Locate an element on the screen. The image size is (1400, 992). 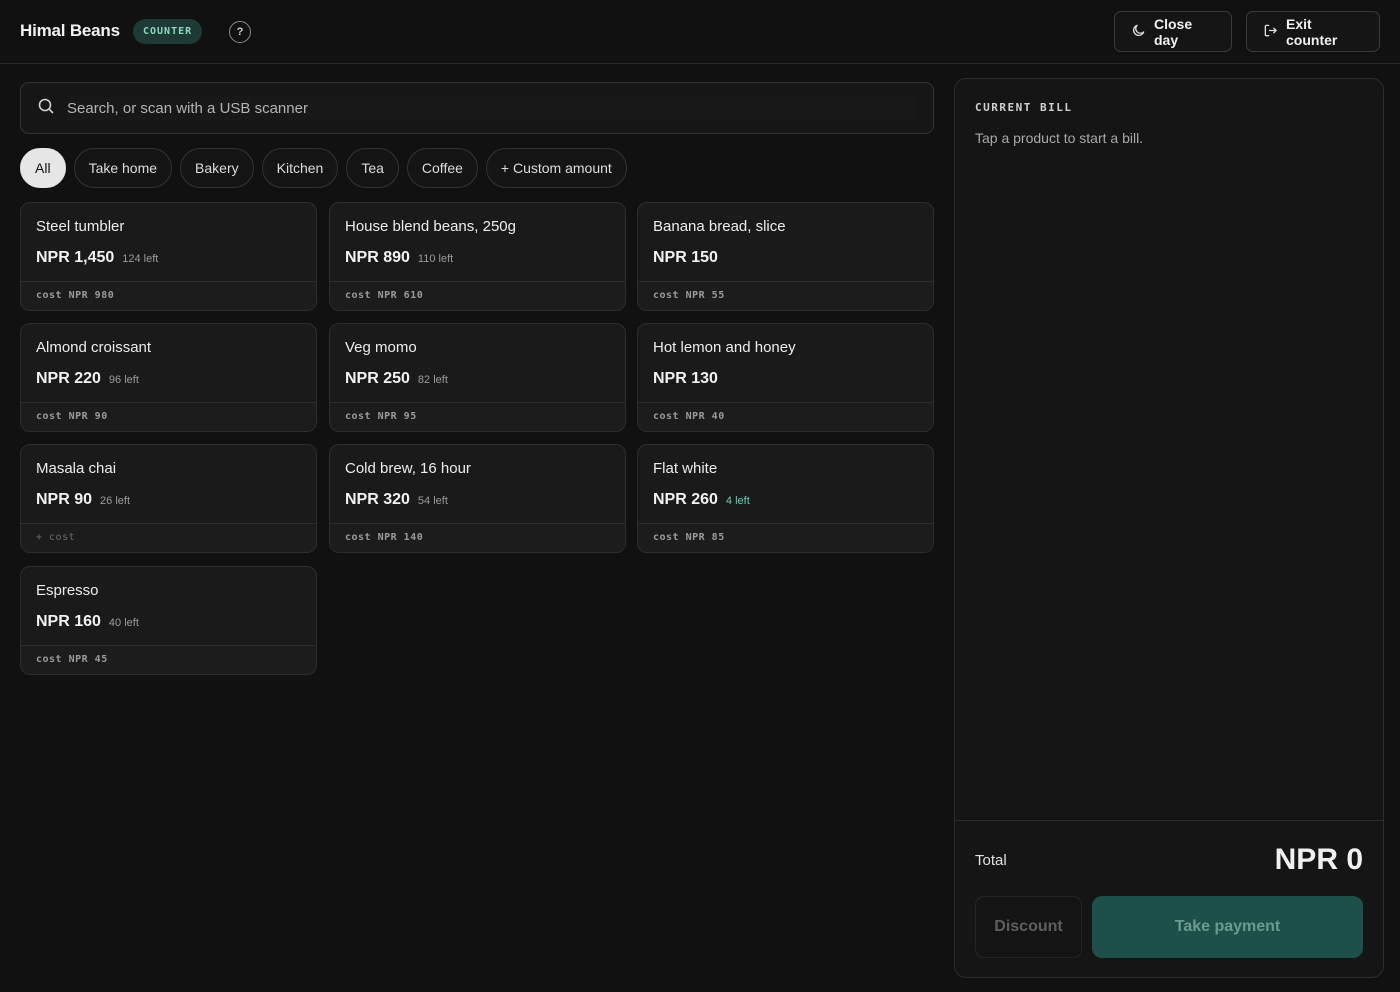
close-day-label: Close day is located at coordinates (1173, 31).